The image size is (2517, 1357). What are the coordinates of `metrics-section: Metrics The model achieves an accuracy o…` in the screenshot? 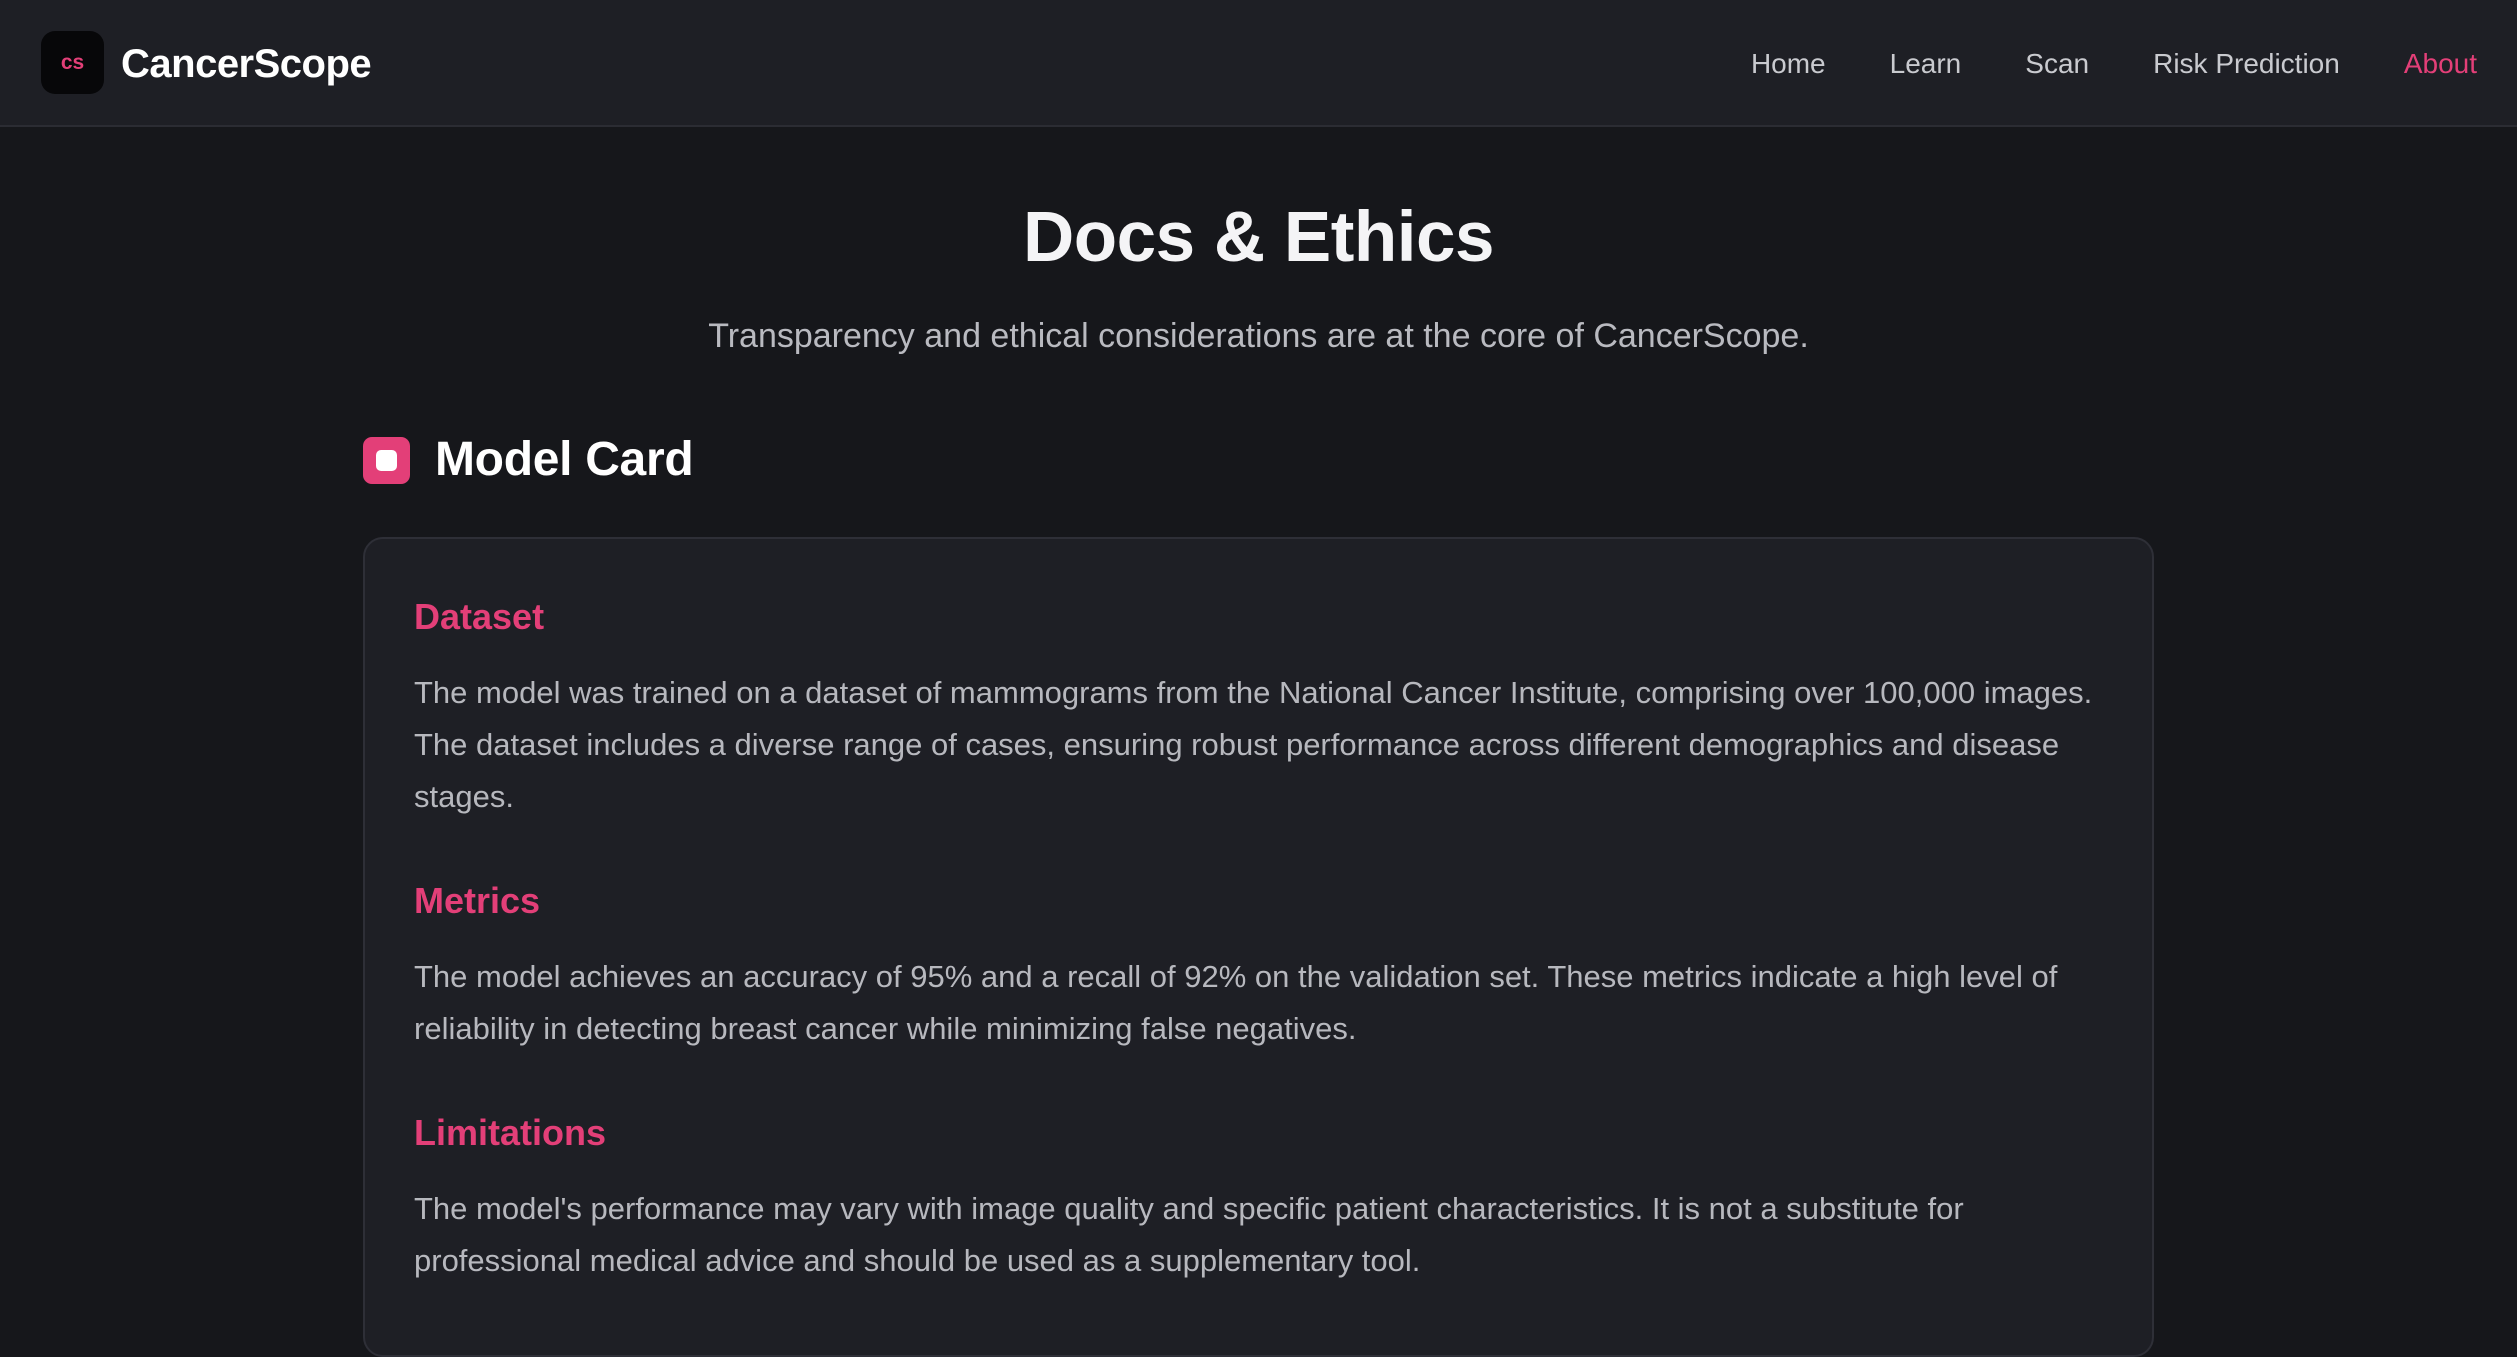 It's located at (1259, 967).